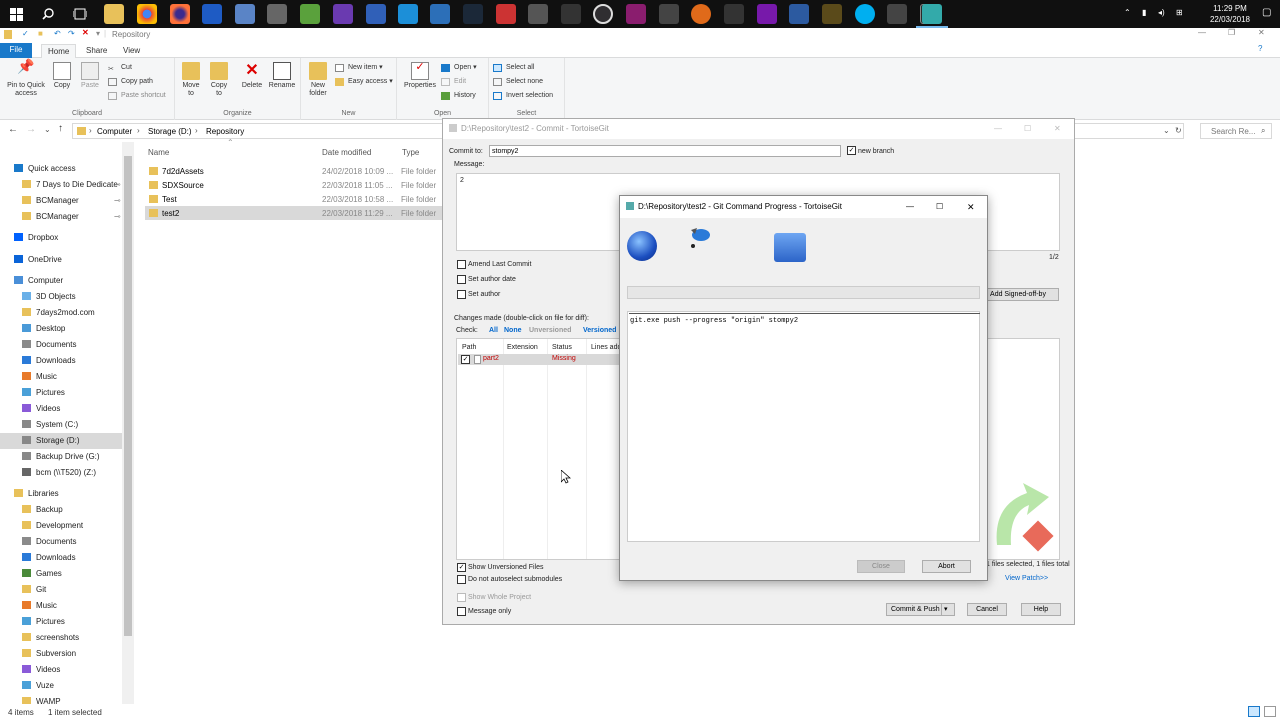 Image resolution: width=1280 pixels, height=720 pixels. Describe the element at coordinates (61, 638) in the screenshot. I see `nav-item: screenshots` at that location.